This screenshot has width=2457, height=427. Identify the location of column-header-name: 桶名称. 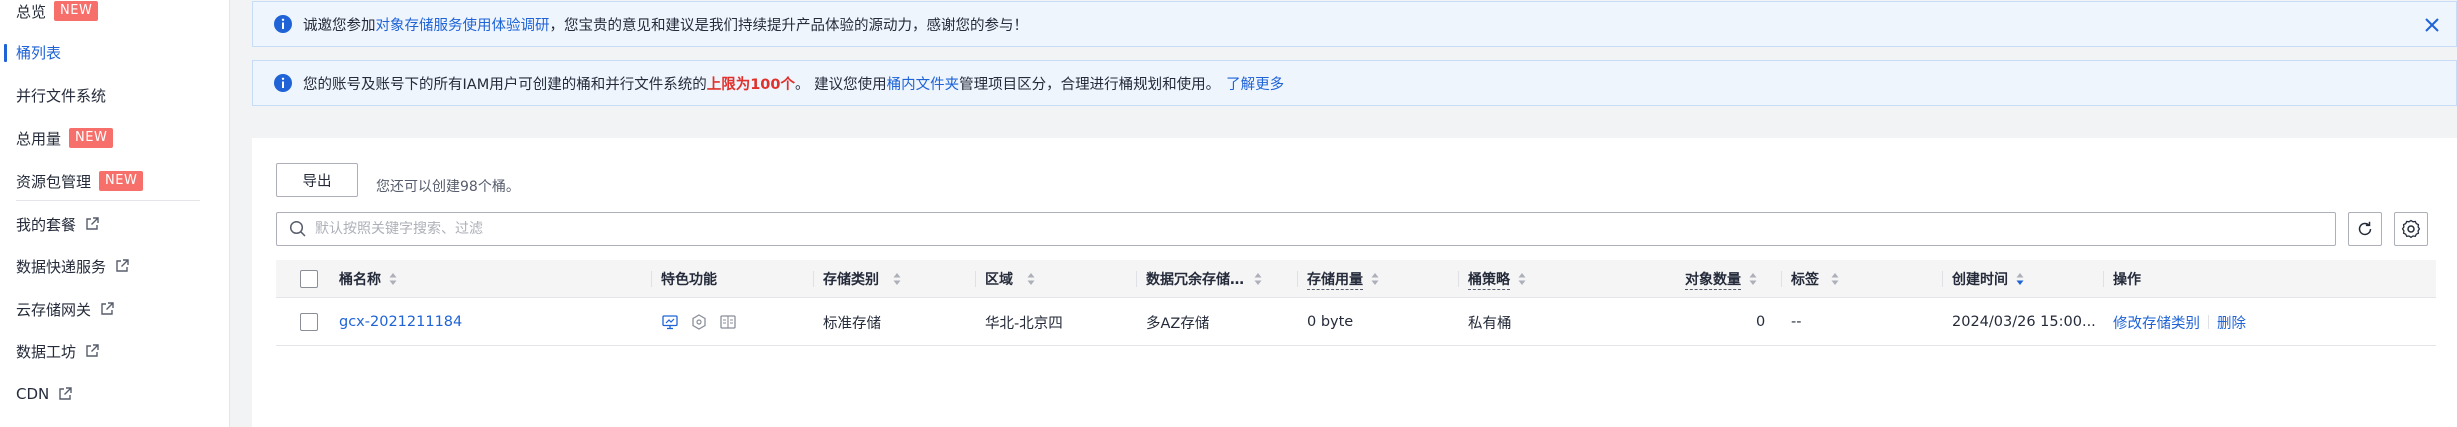
(368, 279).